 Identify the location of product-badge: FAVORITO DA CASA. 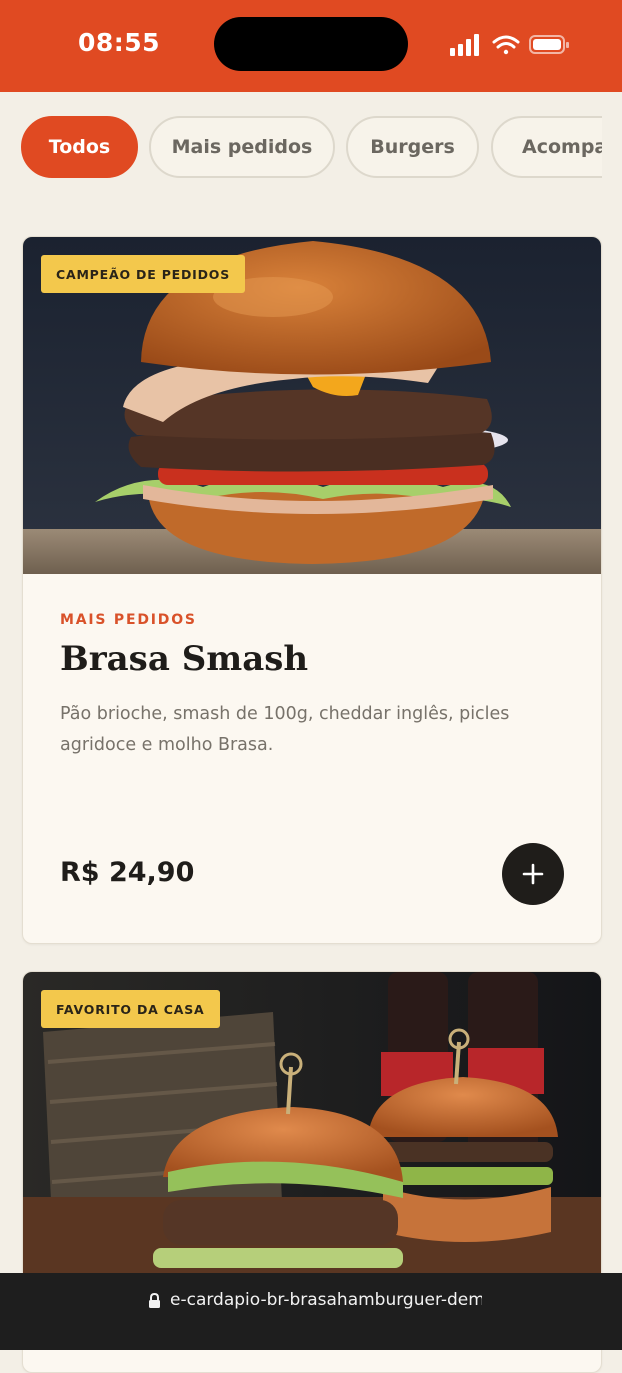
(130, 1009).